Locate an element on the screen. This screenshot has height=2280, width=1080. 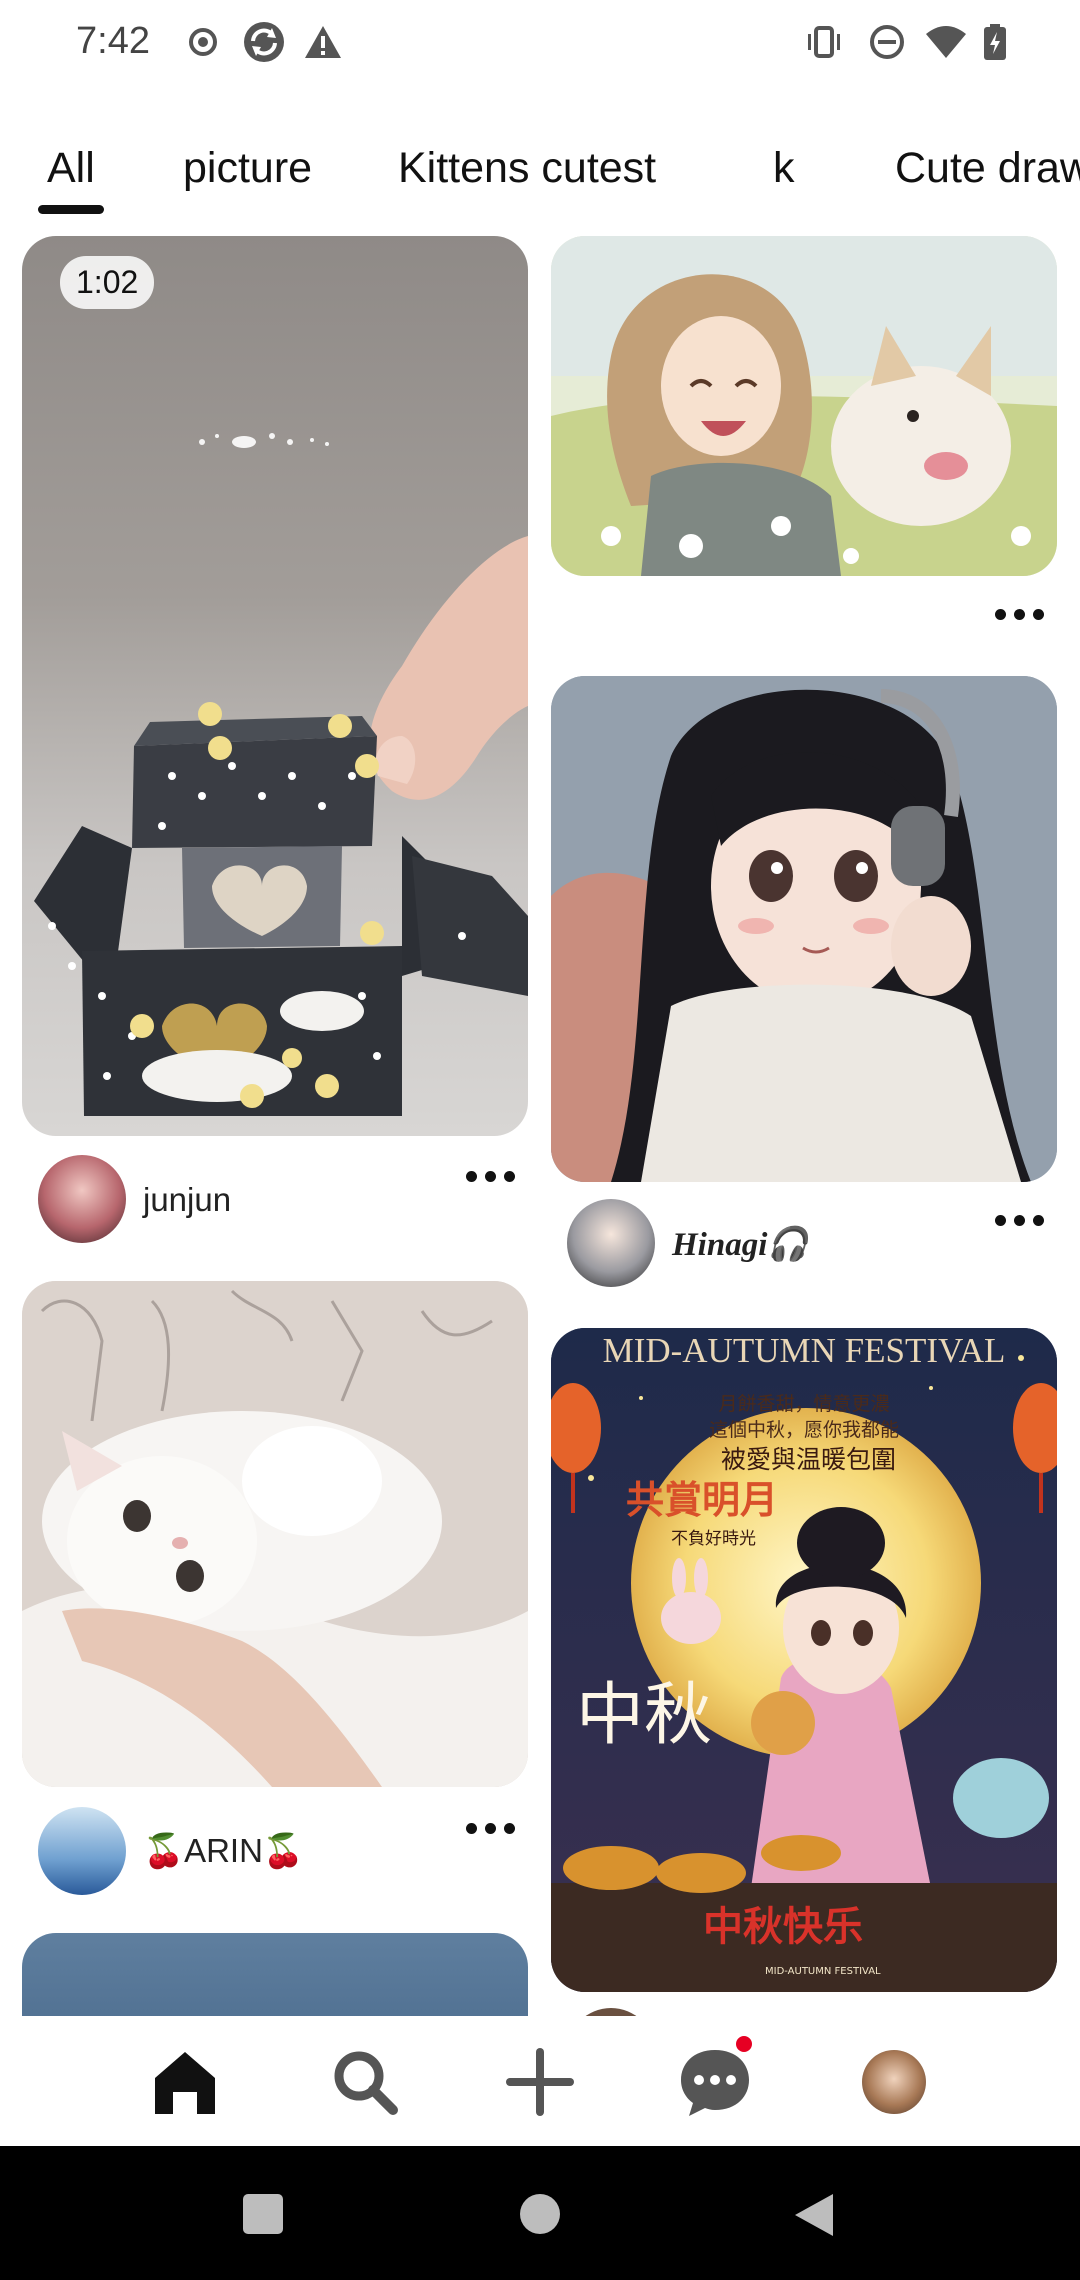
sync-icon is located at coordinates (264, 42).